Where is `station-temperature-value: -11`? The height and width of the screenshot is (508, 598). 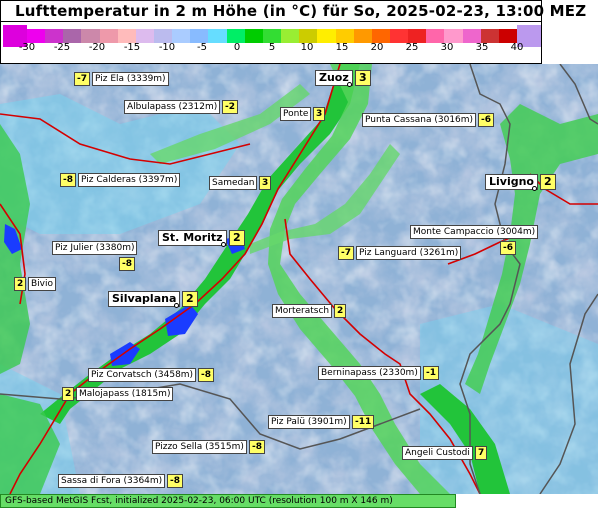
station-temperature-value: -11 is located at coordinates (363, 422).